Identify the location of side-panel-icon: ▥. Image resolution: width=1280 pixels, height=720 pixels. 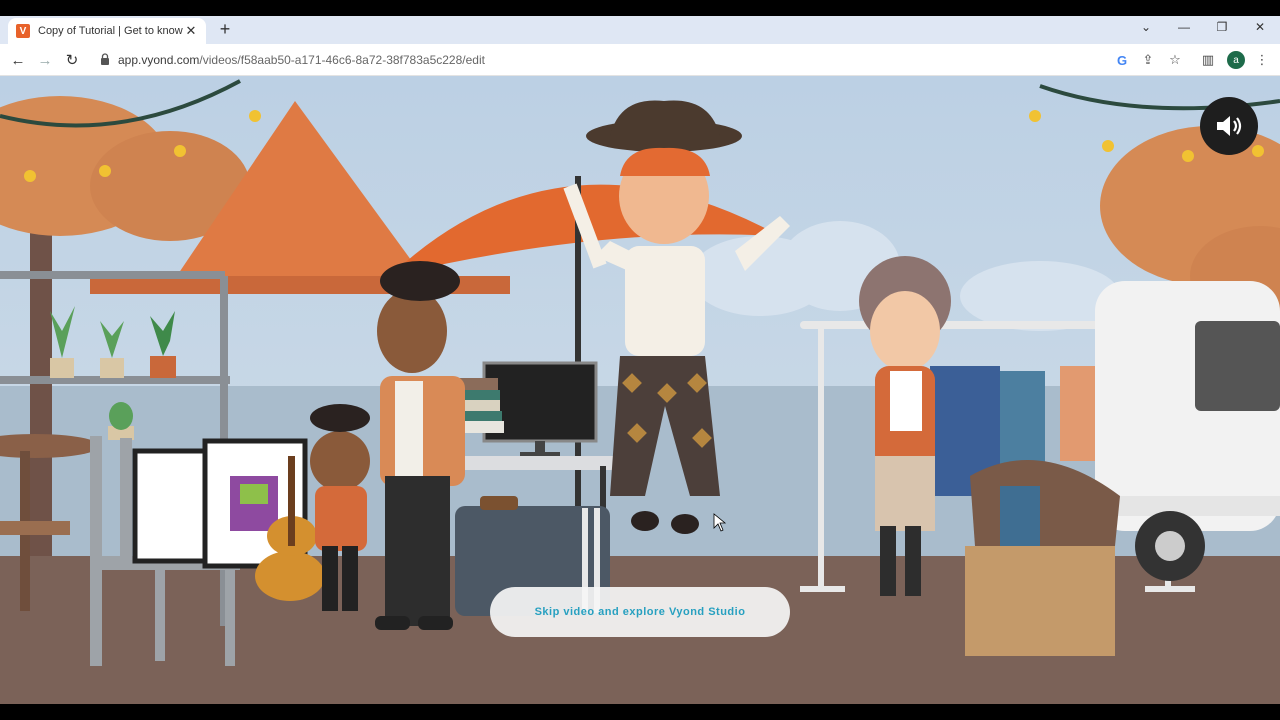
(1208, 60).